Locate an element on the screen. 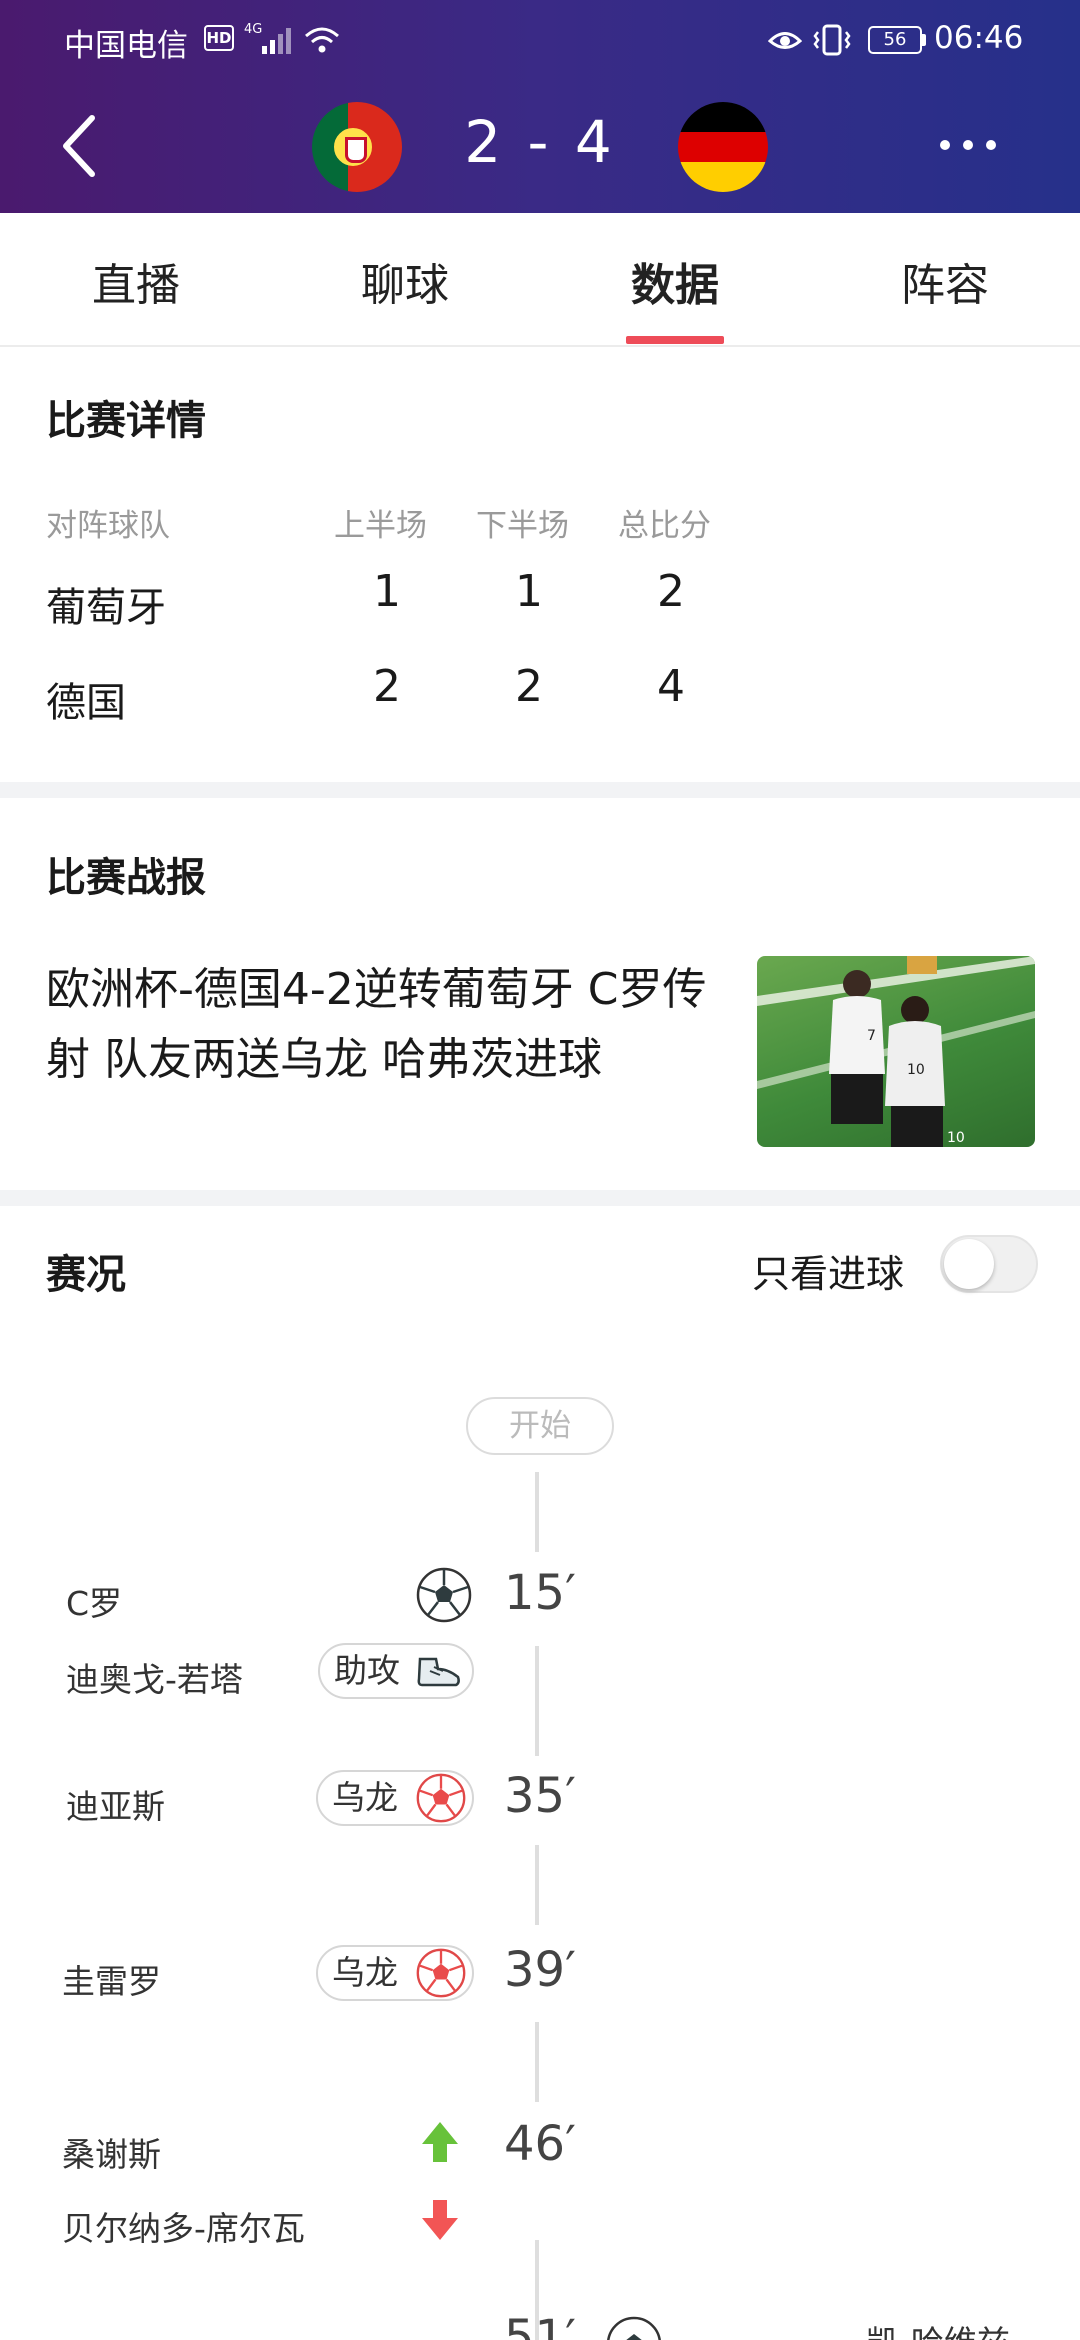 This screenshot has width=1080, height=2340. portugal-first-half: 1 is located at coordinates (387, 591).